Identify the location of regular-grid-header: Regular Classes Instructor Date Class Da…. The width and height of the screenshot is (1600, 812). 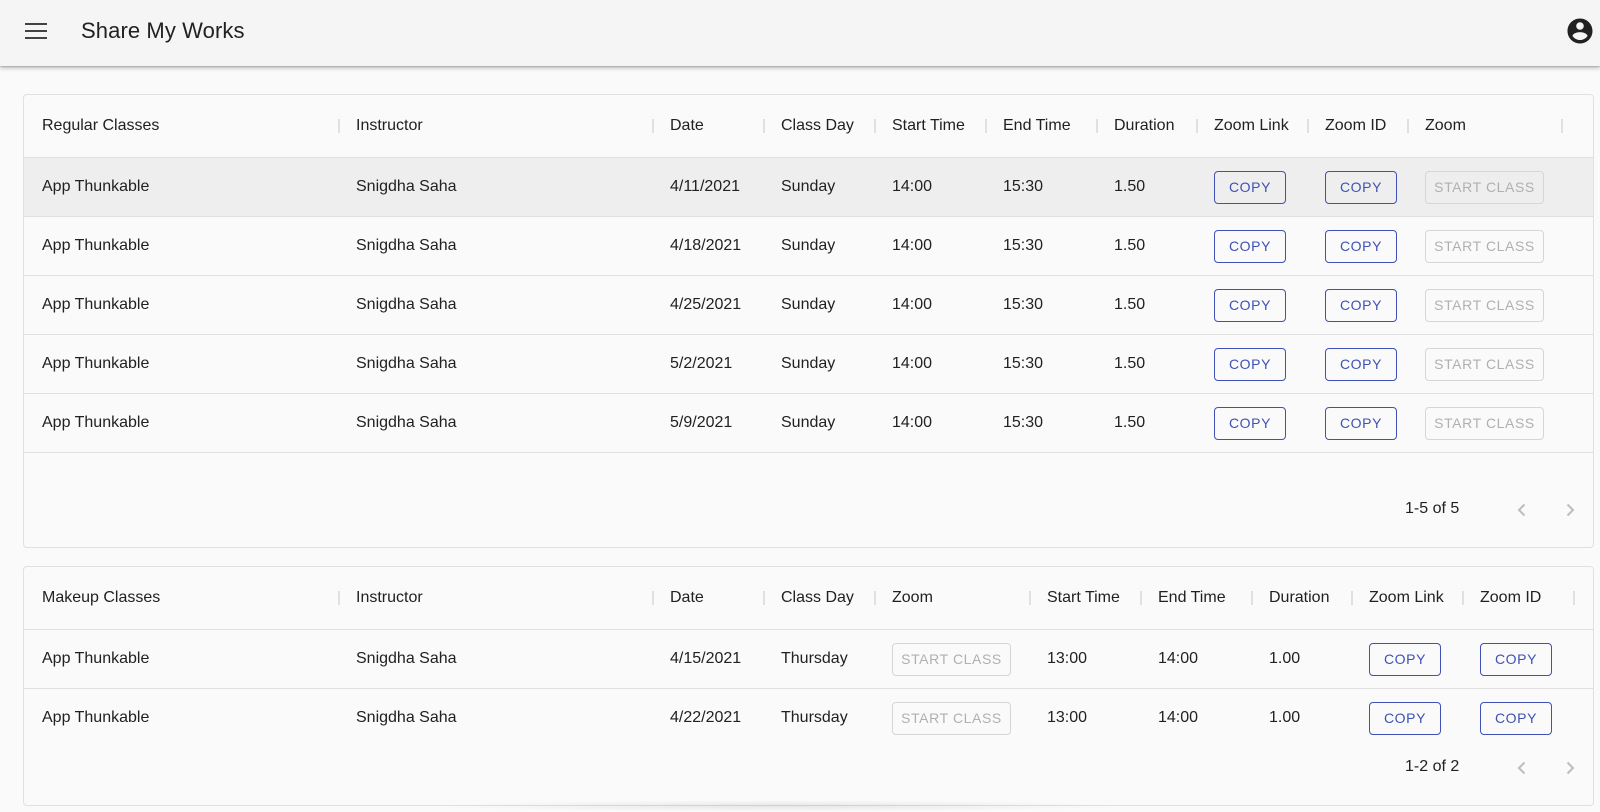
(808, 126).